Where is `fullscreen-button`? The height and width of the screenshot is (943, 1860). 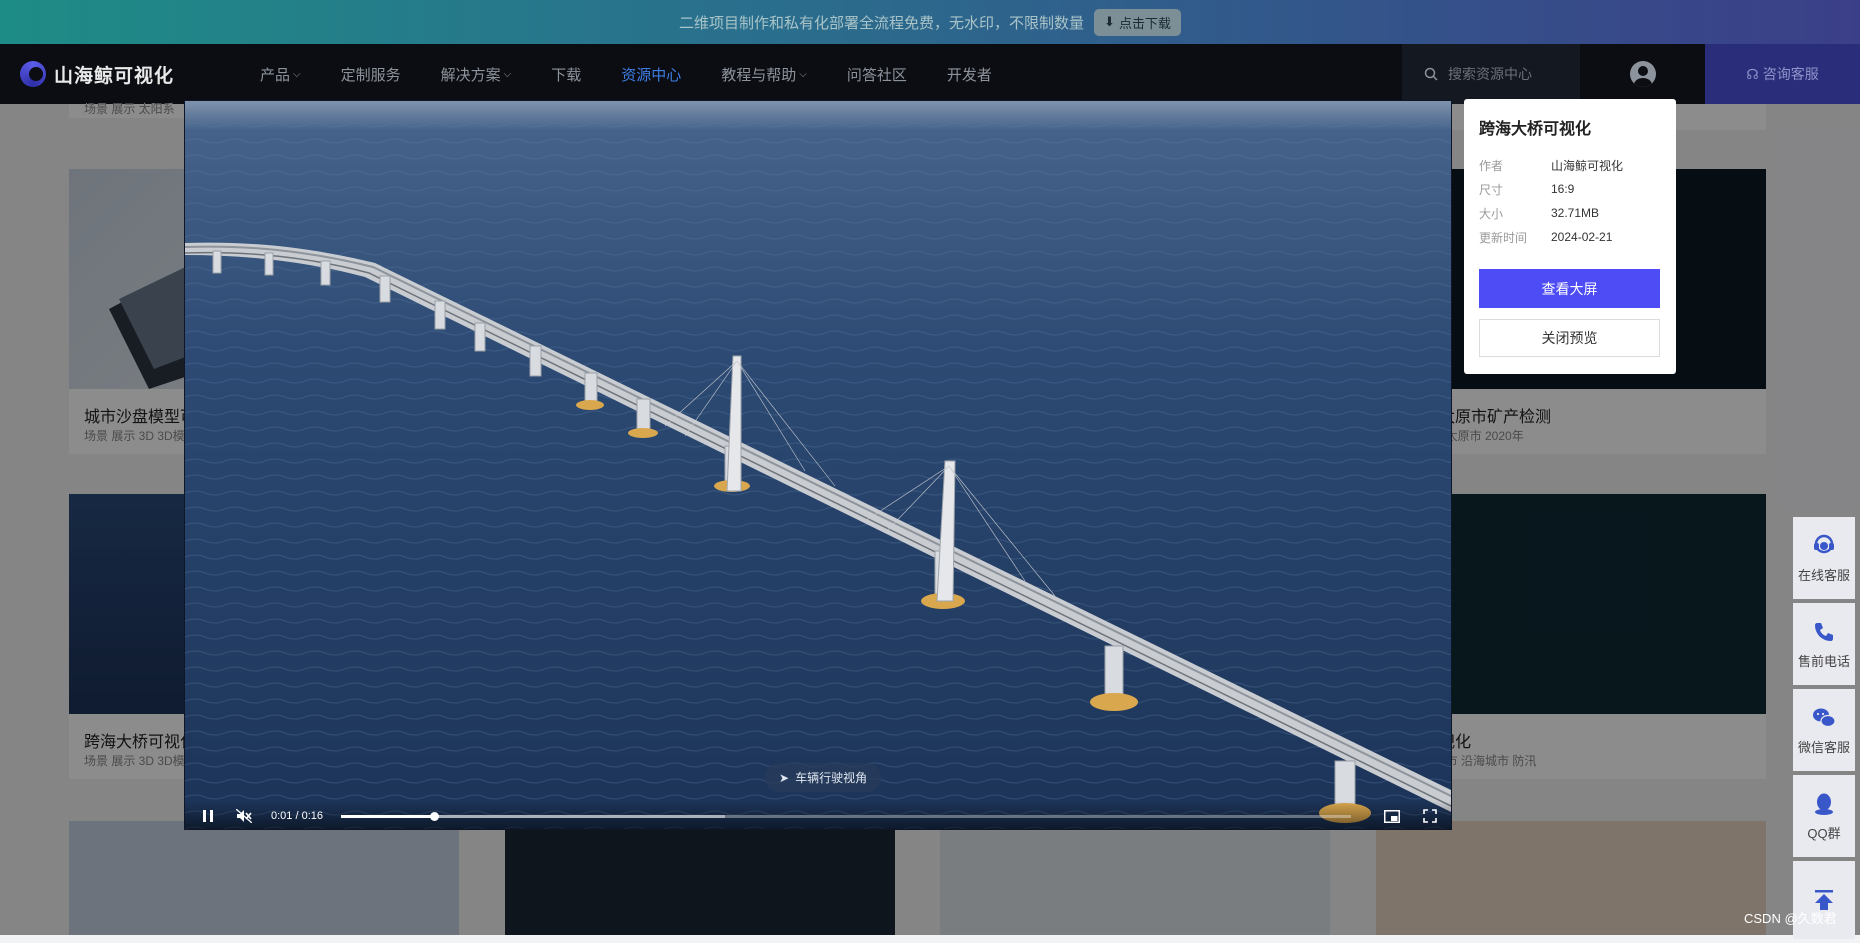
fullscreen-button is located at coordinates (1430, 816).